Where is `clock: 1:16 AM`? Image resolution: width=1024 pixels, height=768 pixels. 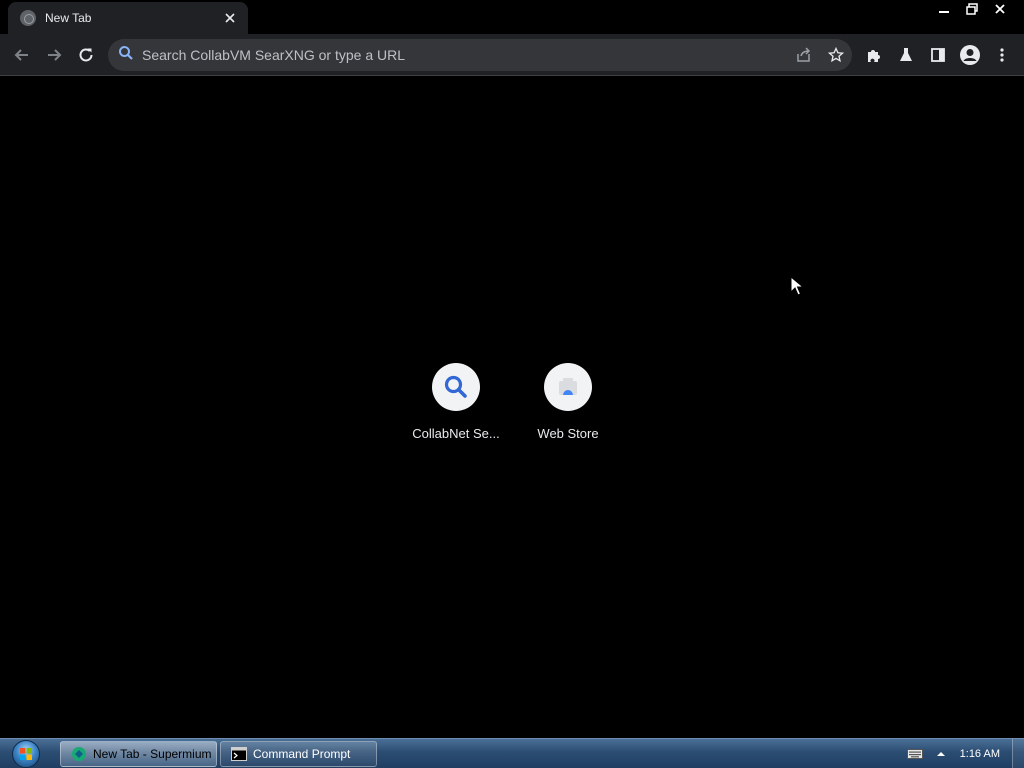 clock: 1:16 AM is located at coordinates (983, 754).